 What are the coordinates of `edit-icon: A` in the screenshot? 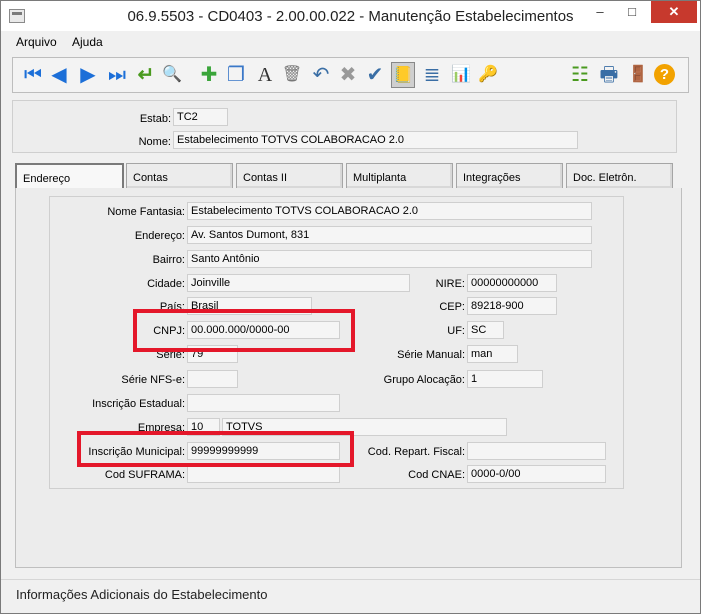 It's located at (265, 75).